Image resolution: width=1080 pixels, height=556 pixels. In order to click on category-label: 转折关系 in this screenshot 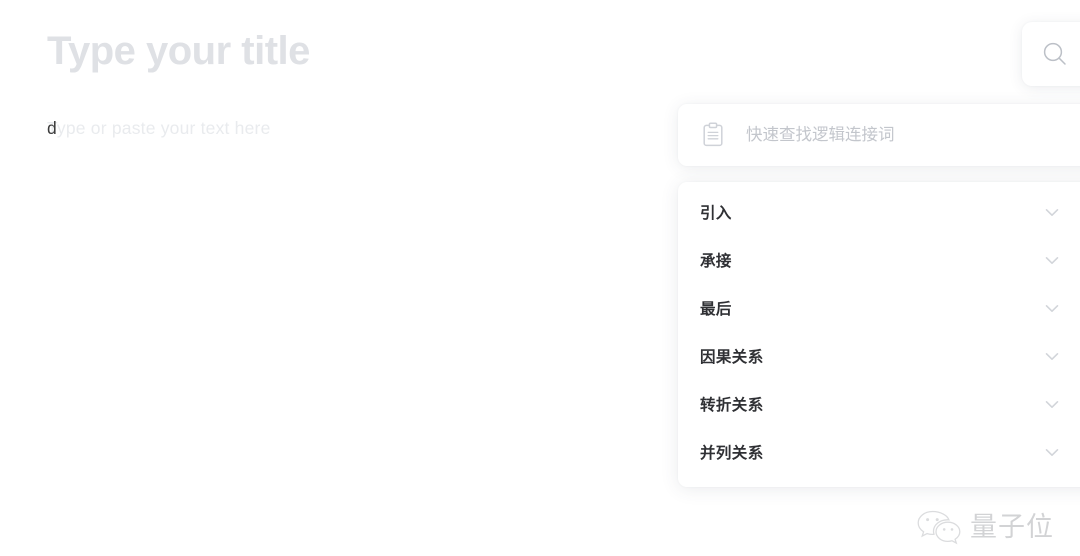, I will do `click(732, 405)`.